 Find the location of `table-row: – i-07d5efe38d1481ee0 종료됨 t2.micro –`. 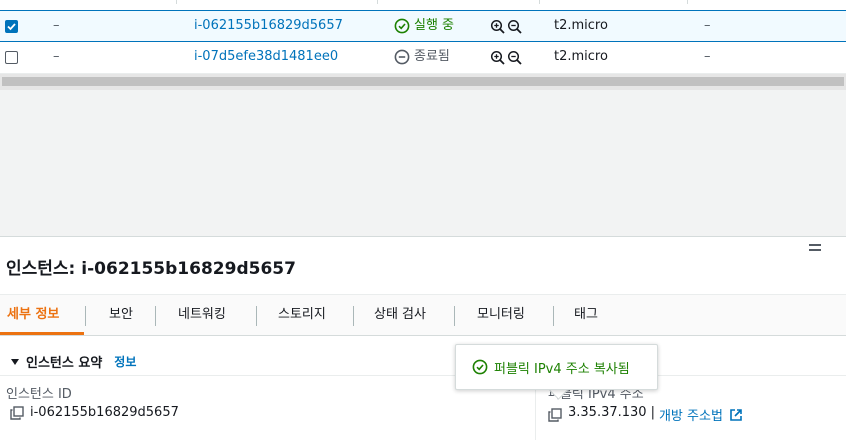

table-row: – i-07d5efe38d1481ee0 종료됨 t2.micro – is located at coordinates (423, 58).